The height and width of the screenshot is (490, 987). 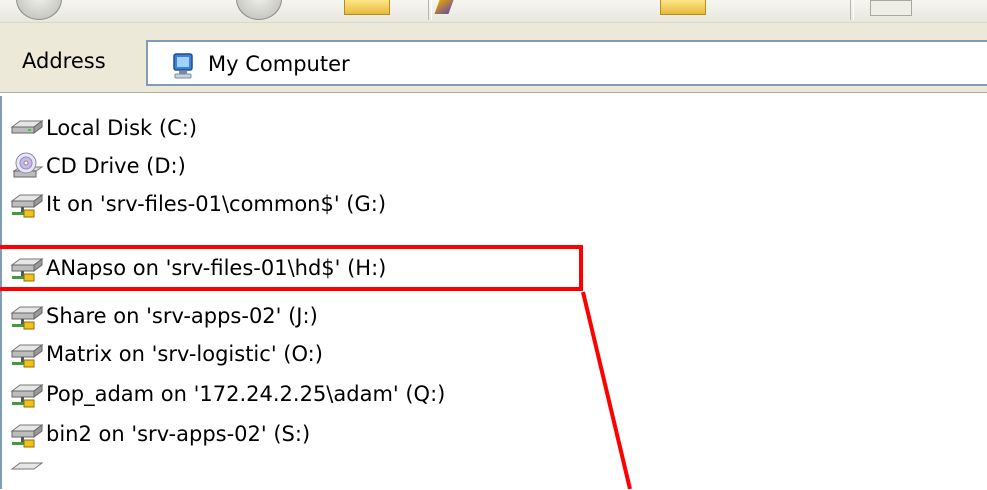 I want to click on drive-label: CD Drive (D:), so click(x=116, y=166).